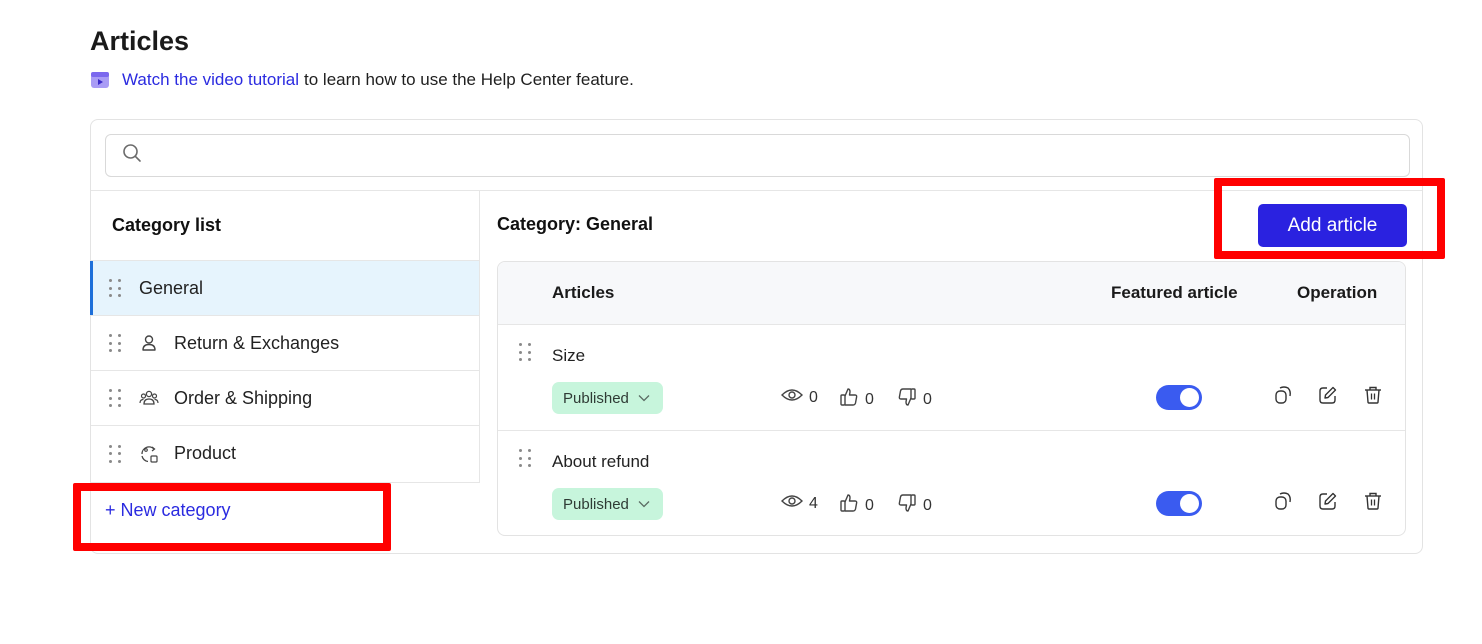 This screenshot has width=1482, height=644. Describe the element at coordinates (951, 483) in the screenshot. I see `table-row: About refund Published 4 0 0` at that location.